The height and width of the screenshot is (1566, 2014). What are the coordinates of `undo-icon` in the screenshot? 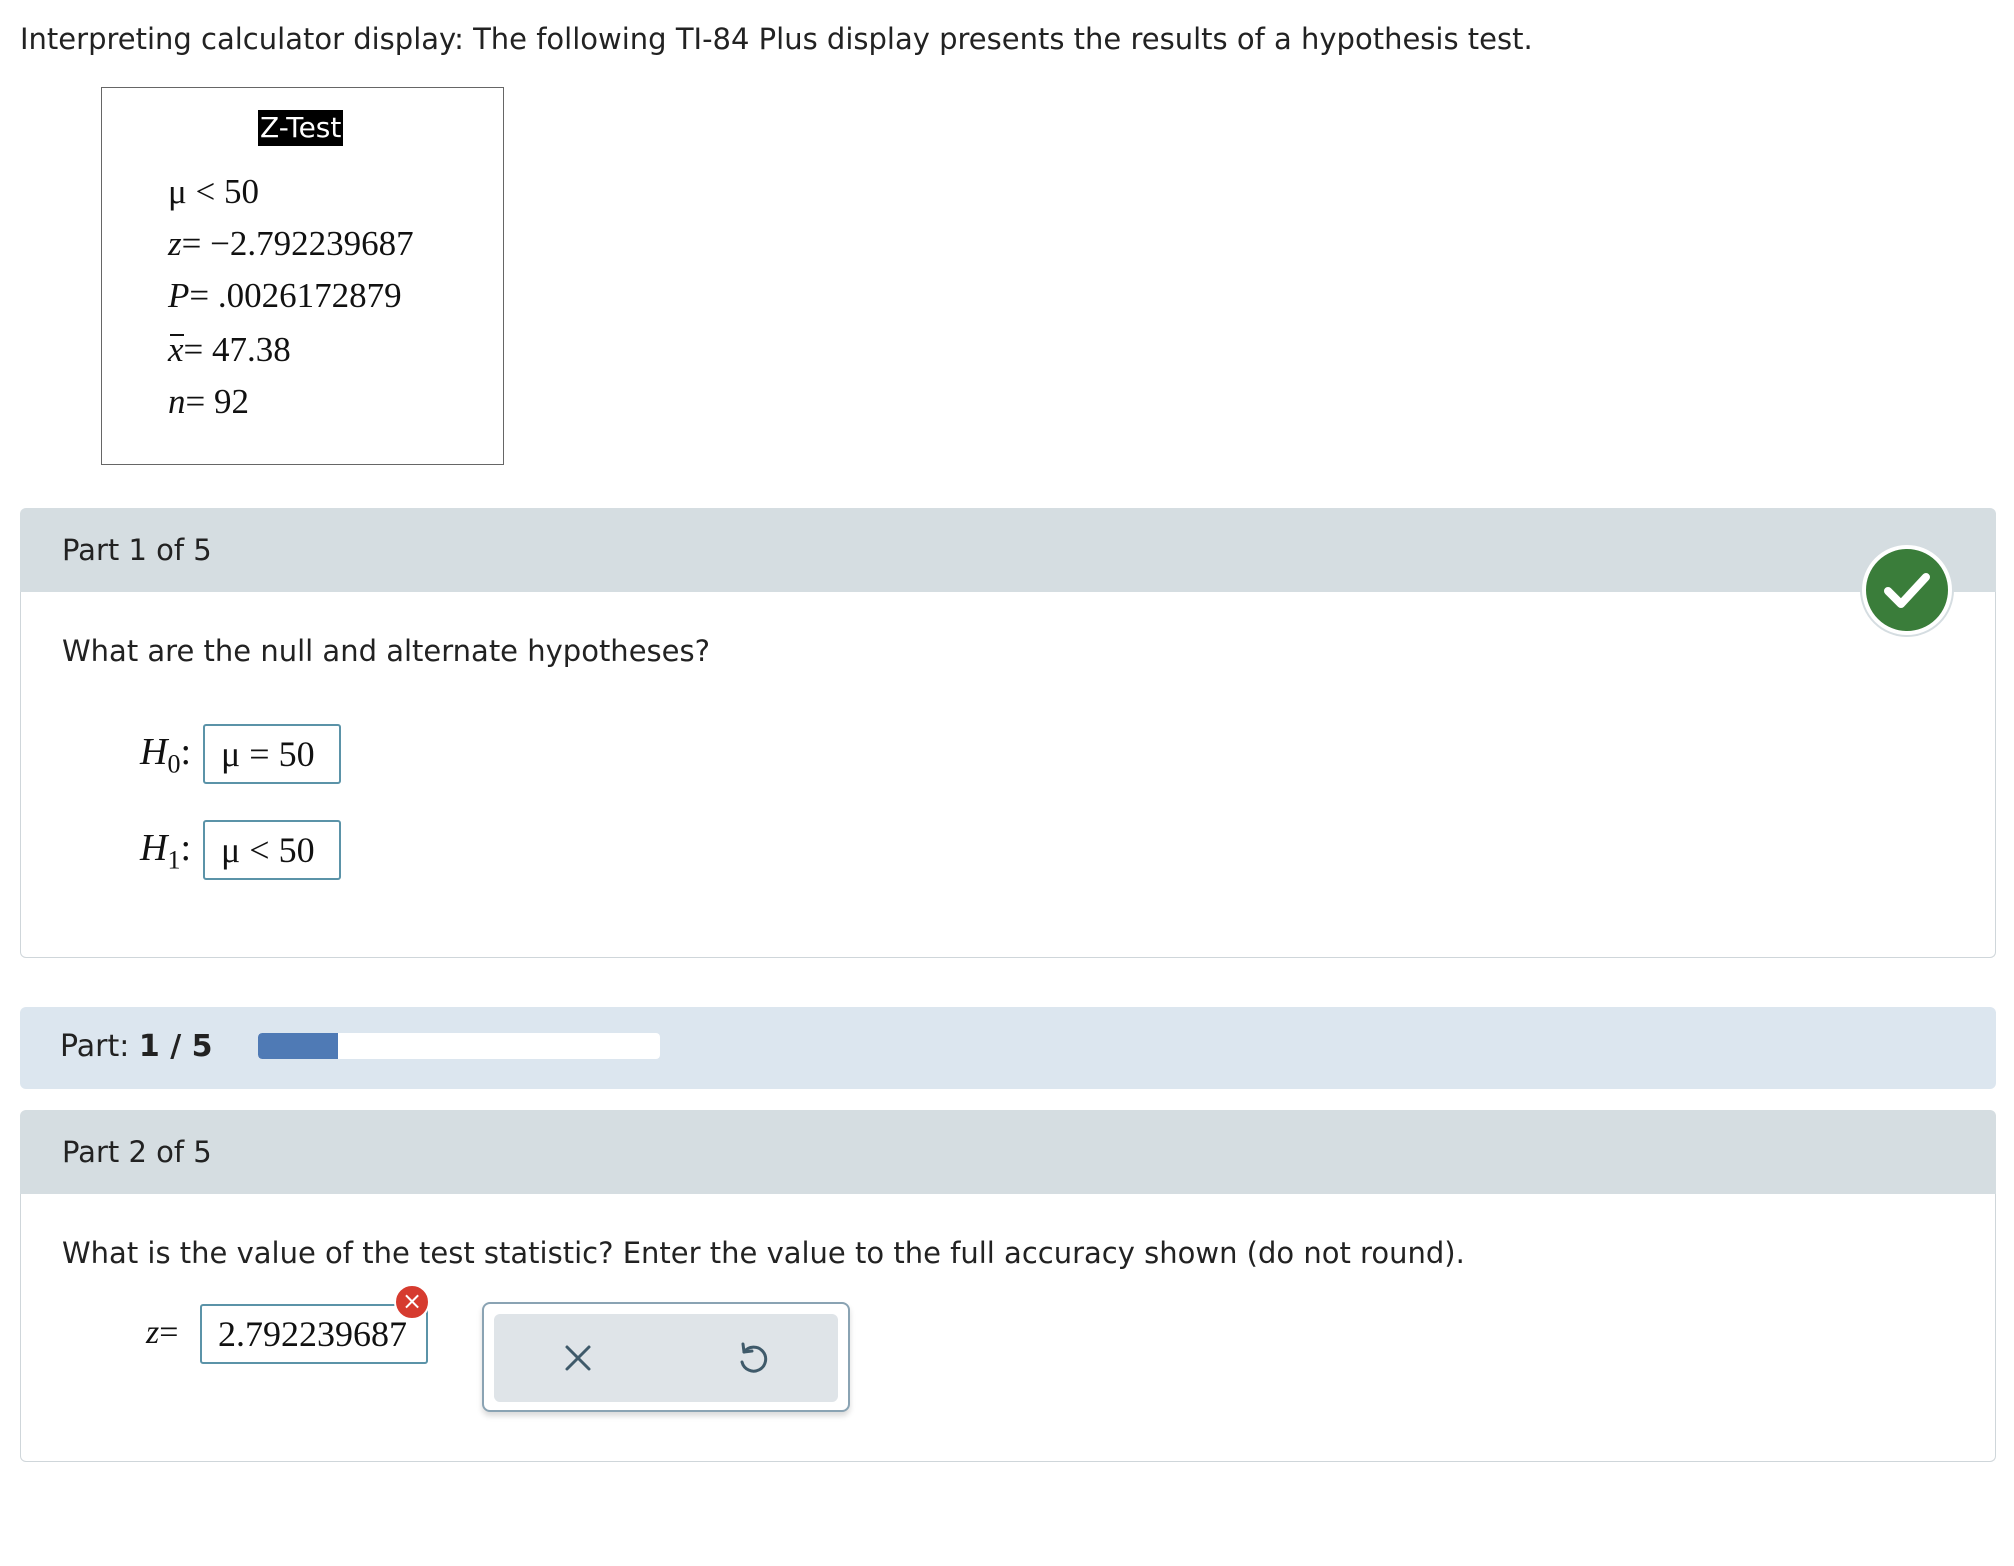 It's located at (752, 1358).